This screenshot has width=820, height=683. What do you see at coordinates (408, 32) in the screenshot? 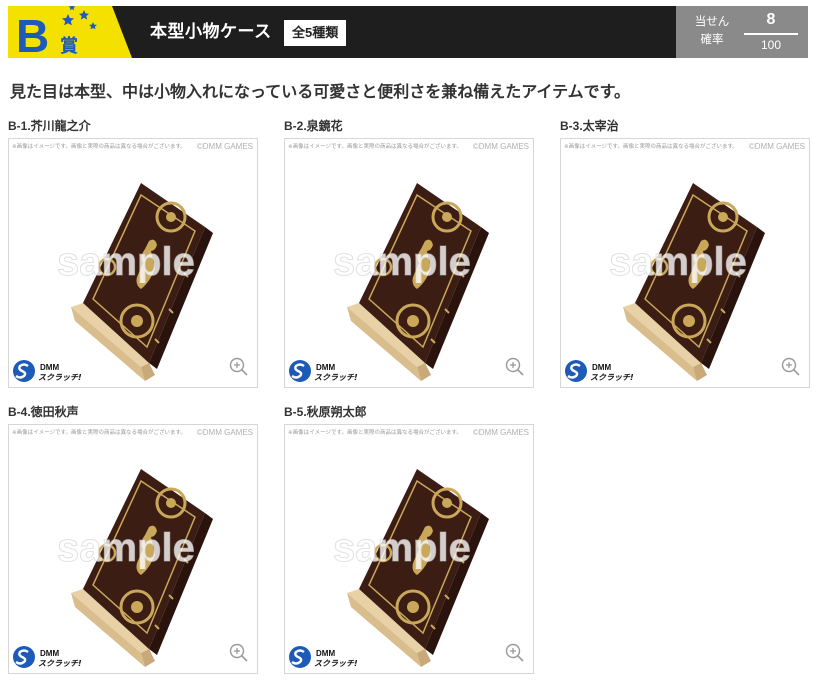
I see `prize-header: B 賞 本型小物ケース 全5種類 当せん 確率 8 100` at bounding box center [408, 32].